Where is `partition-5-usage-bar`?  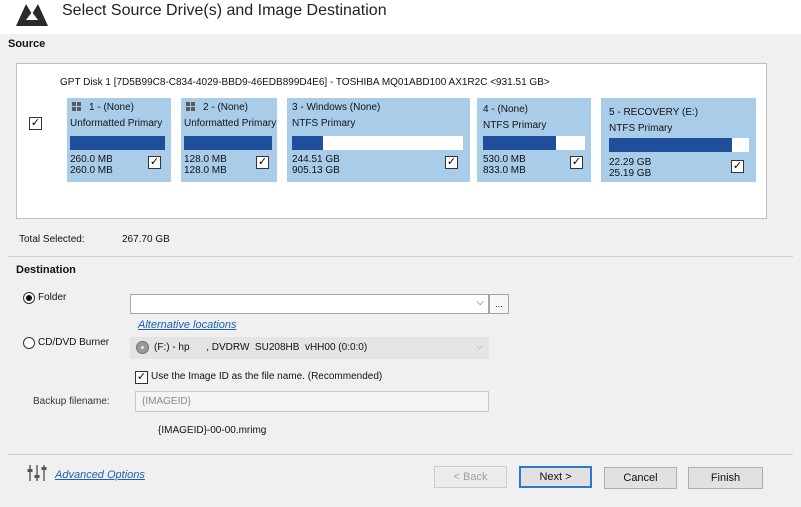 partition-5-usage-bar is located at coordinates (679, 145).